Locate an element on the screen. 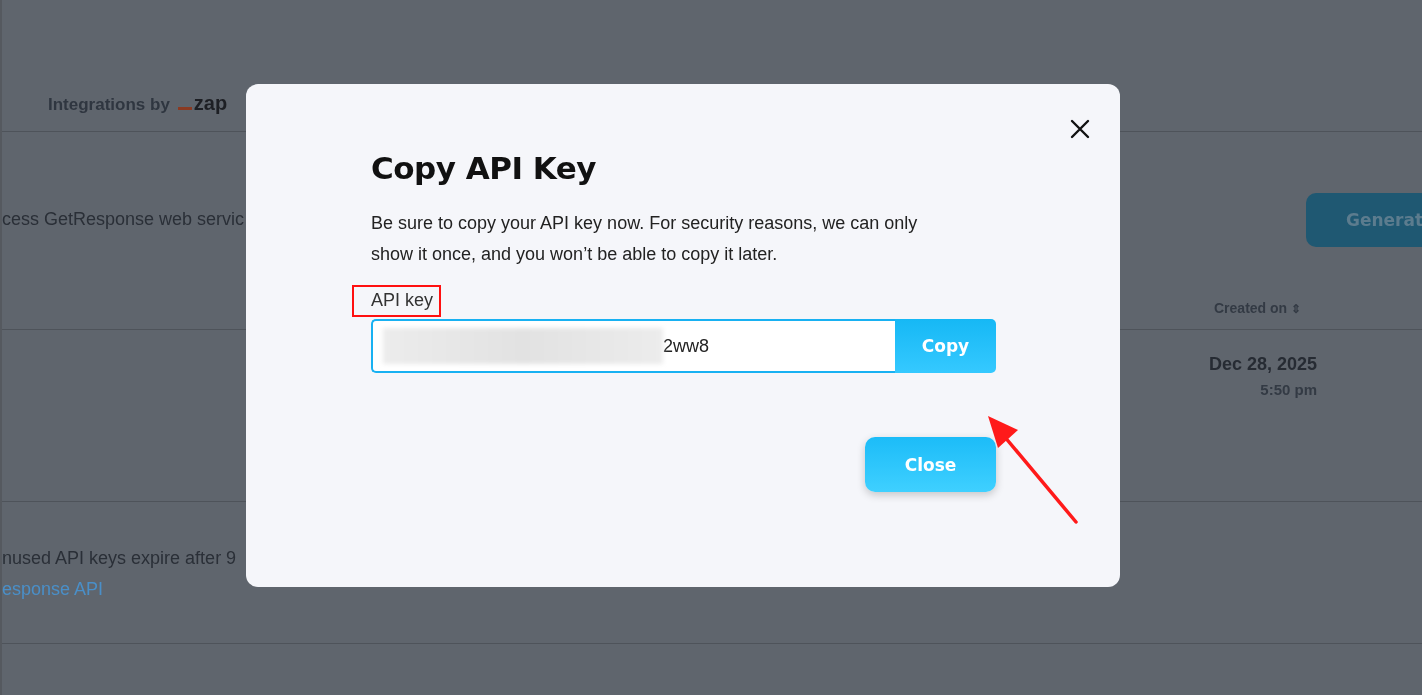  api-link: esponse API is located at coordinates (53, 589).